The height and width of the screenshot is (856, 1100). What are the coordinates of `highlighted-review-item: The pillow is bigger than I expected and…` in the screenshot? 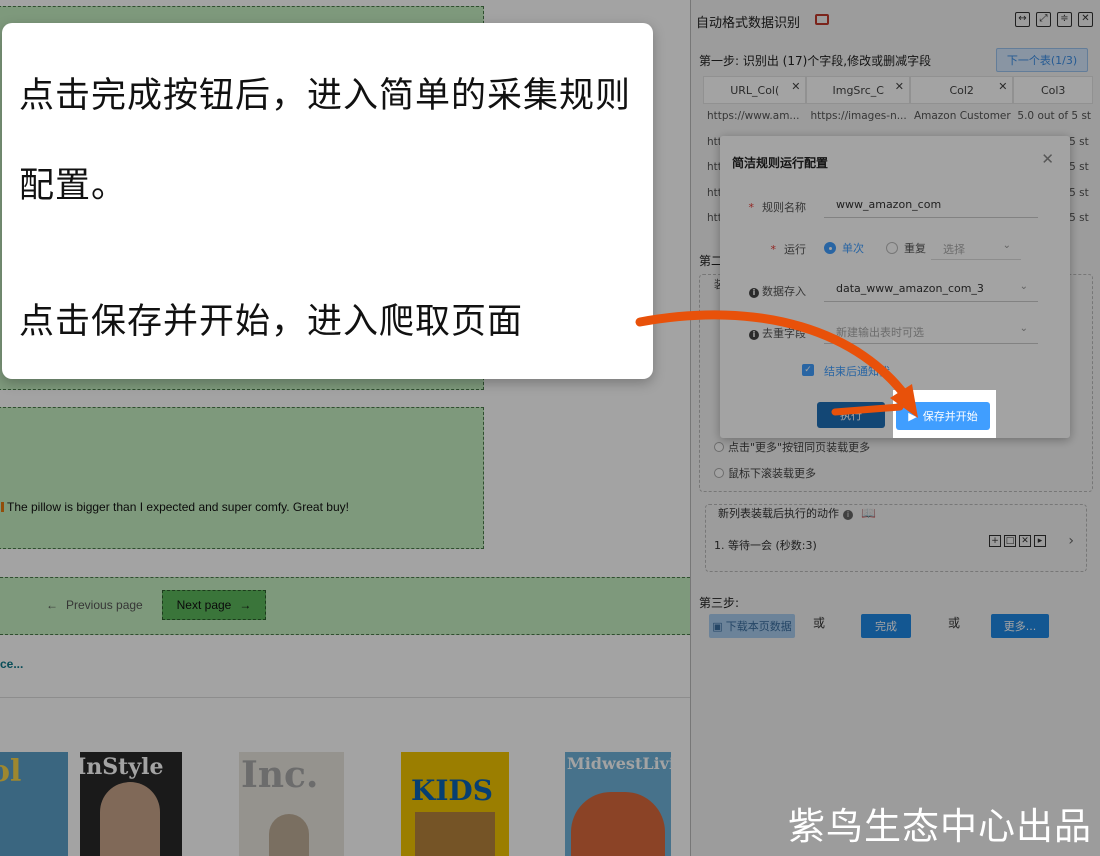 It's located at (242, 478).